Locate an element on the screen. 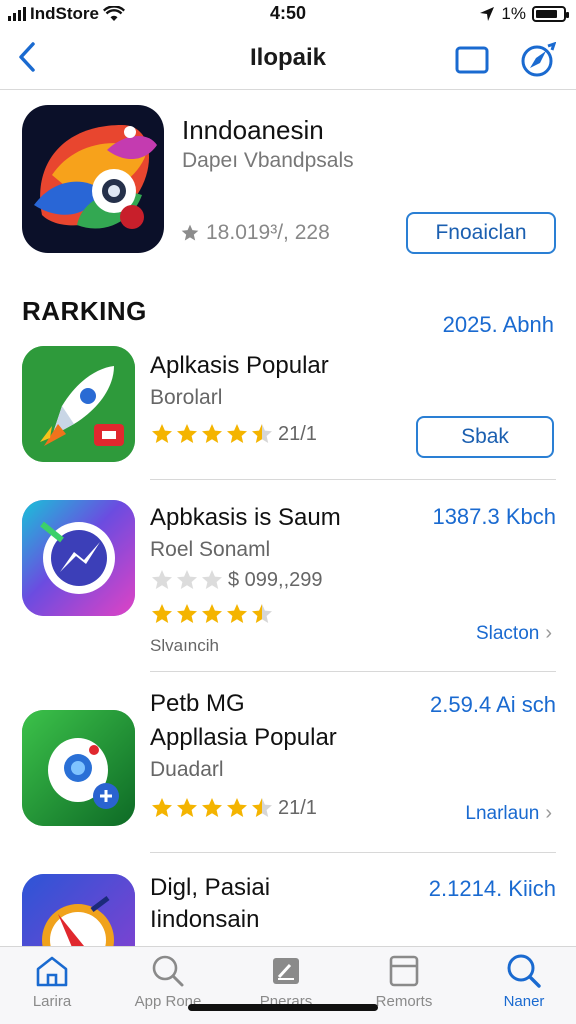 This screenshot has height=1024, width=576. tab-naner: Naner is located at coordinates (524, 981).